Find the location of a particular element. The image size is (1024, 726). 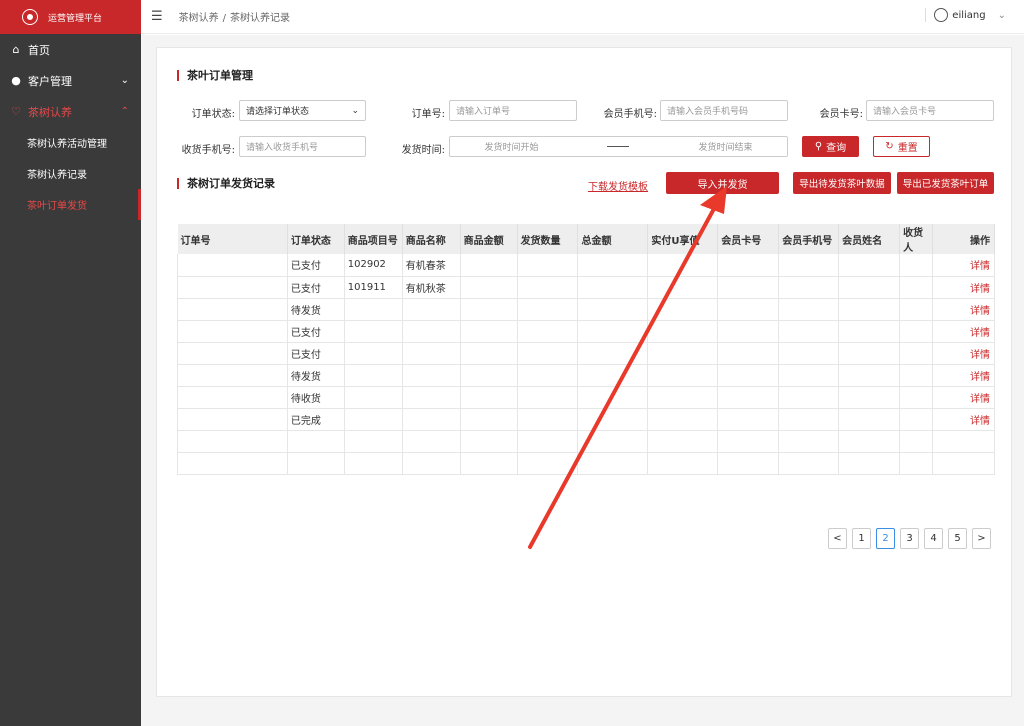

breadcrumb-item: 茶树认养 is located at coordinates (199, 18).